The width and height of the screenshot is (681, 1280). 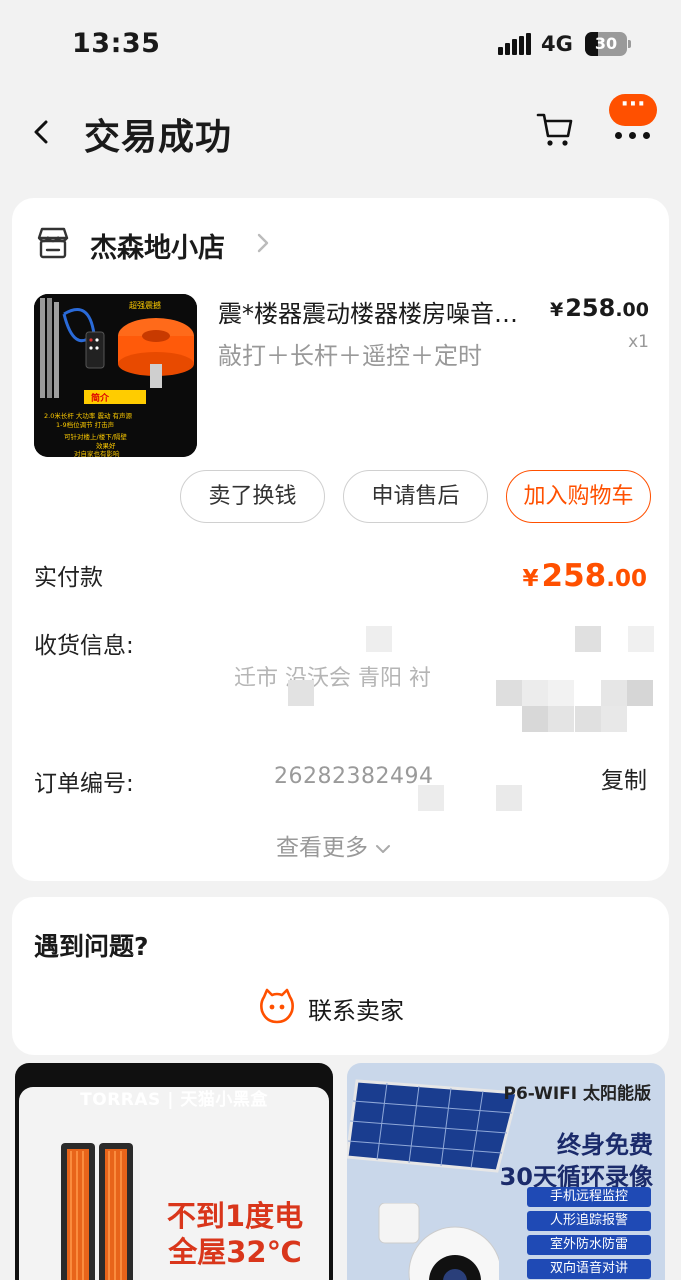 I want to click on svg-text: 可针对楼上/楼下/隔壁, so click(x=95, y=436).